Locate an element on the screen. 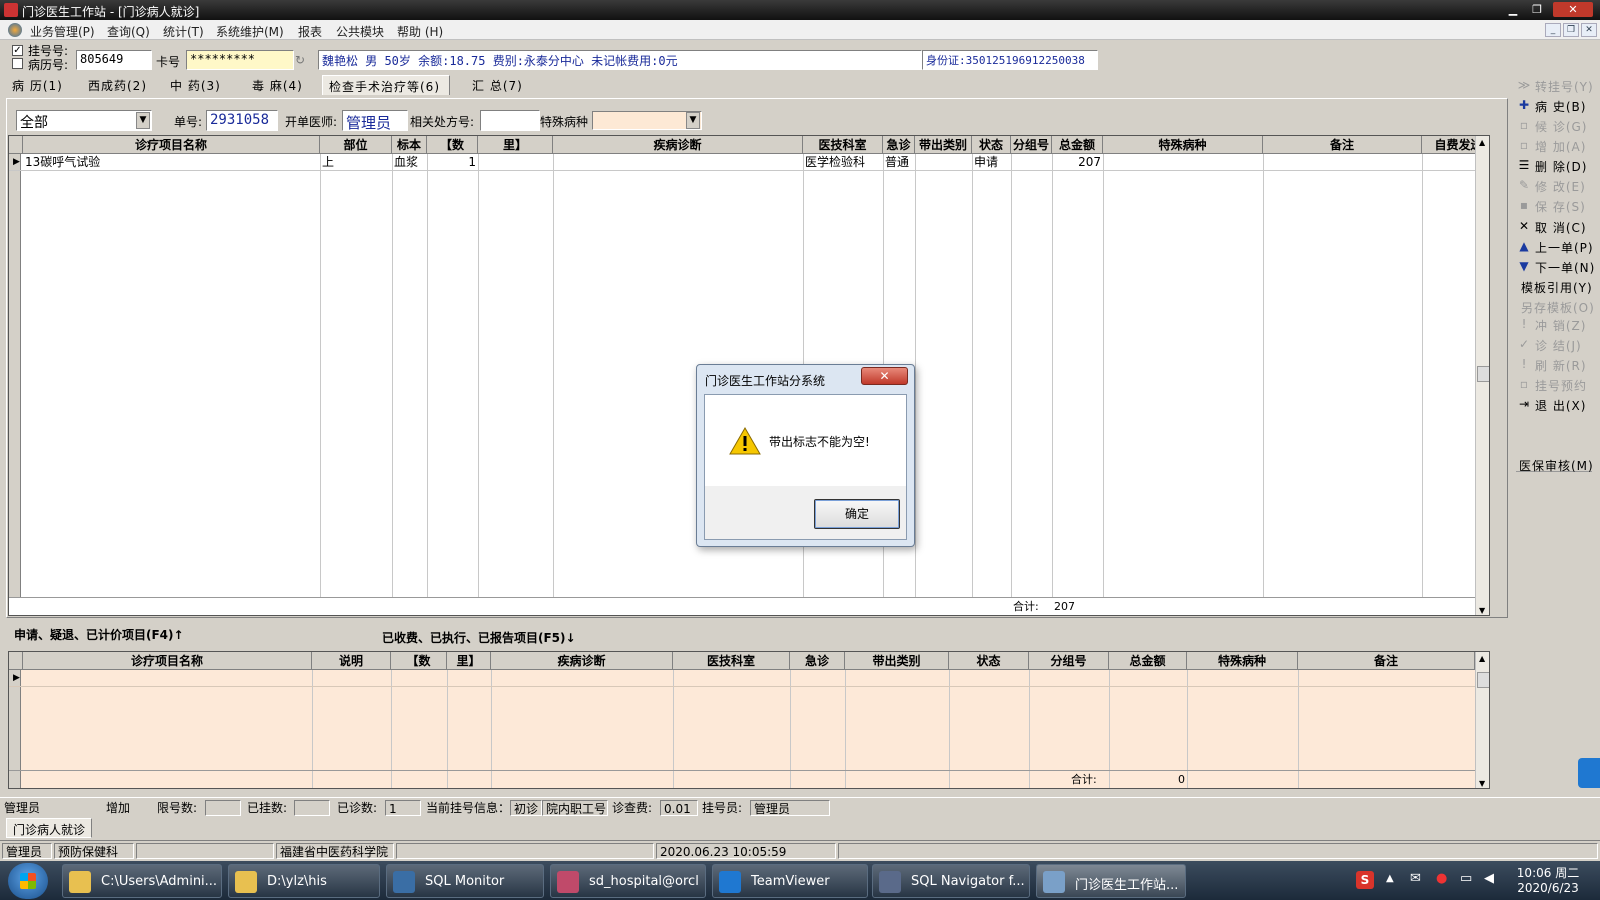 The width and height of the screenshot is (1600, 900). cell-specimen: 血浆 is located at coordinates (409, 162).